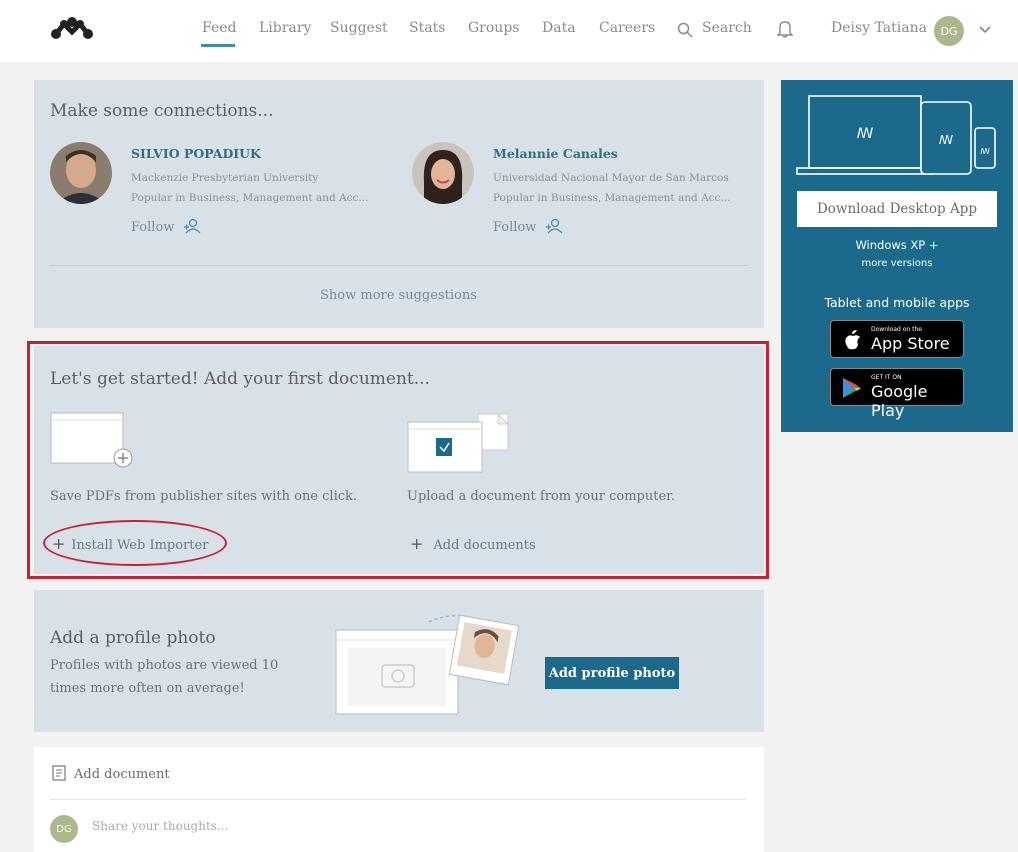  I want to click on person-institution: Mackenzie Presbyterian University, so click(225, 178).